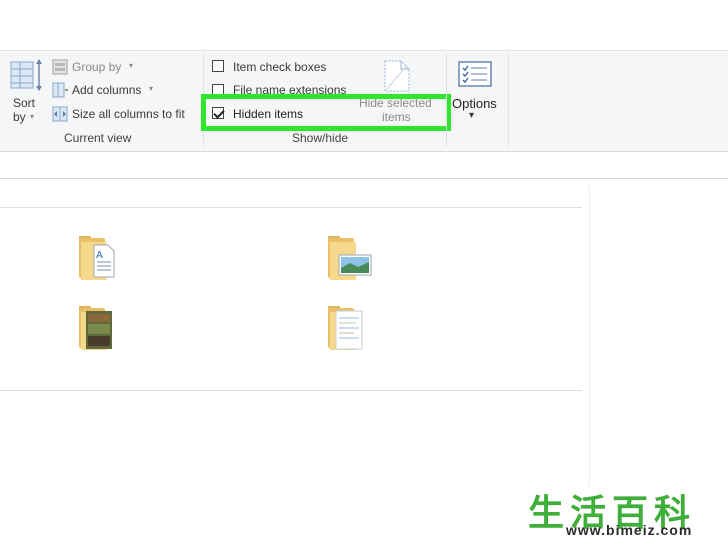  I want to click on sort-by-label: by, so click(19, 117).